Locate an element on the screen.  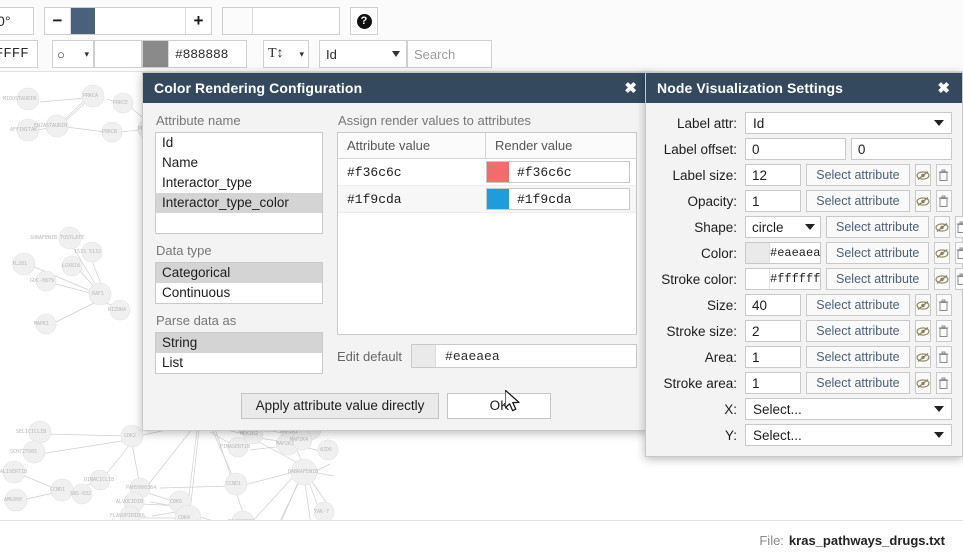
zoom-out-button: − is located at coordinates (58, 21).